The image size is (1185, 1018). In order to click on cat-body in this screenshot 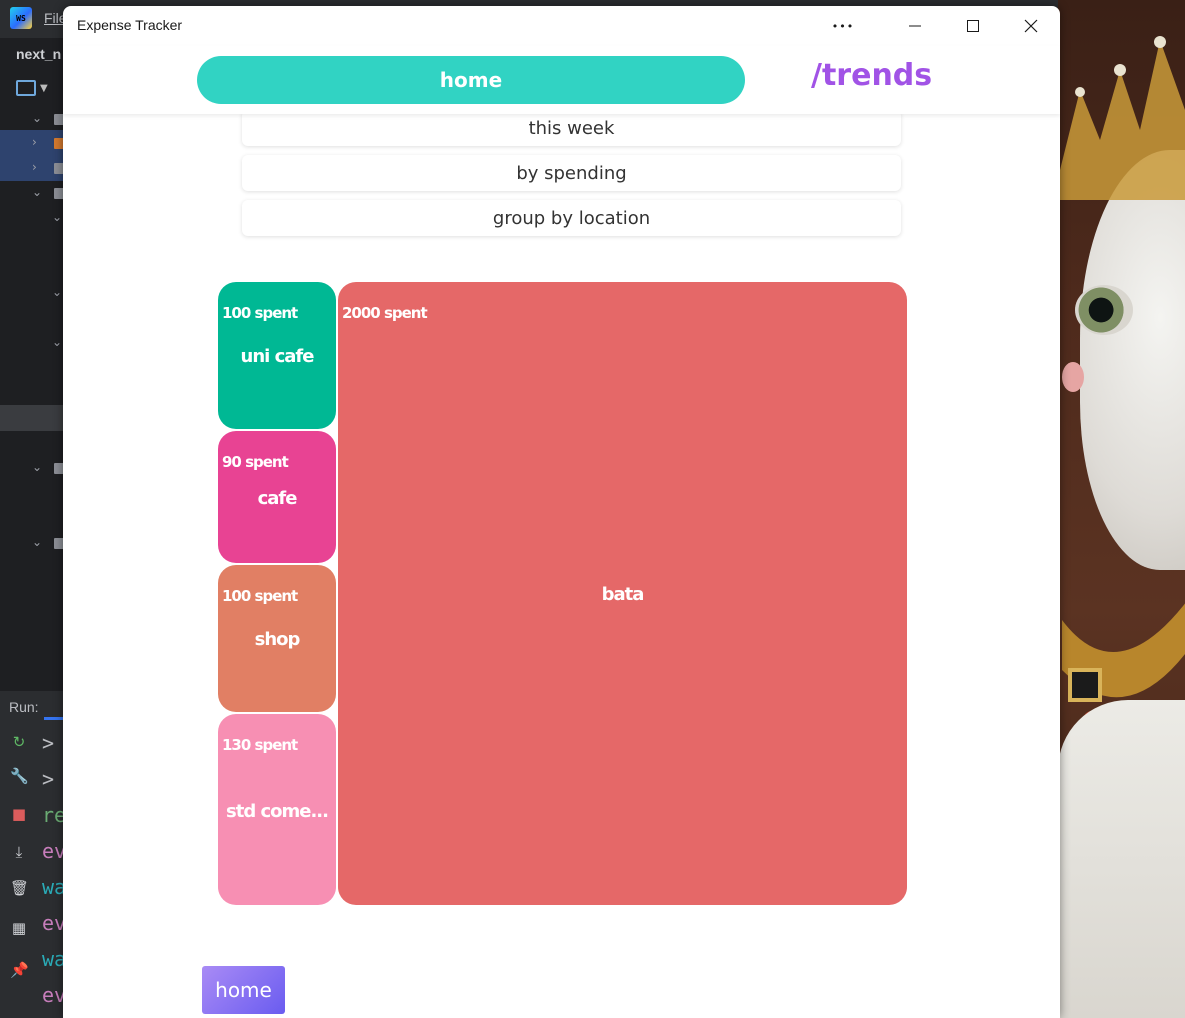, I will do `click(1121, 859)`.